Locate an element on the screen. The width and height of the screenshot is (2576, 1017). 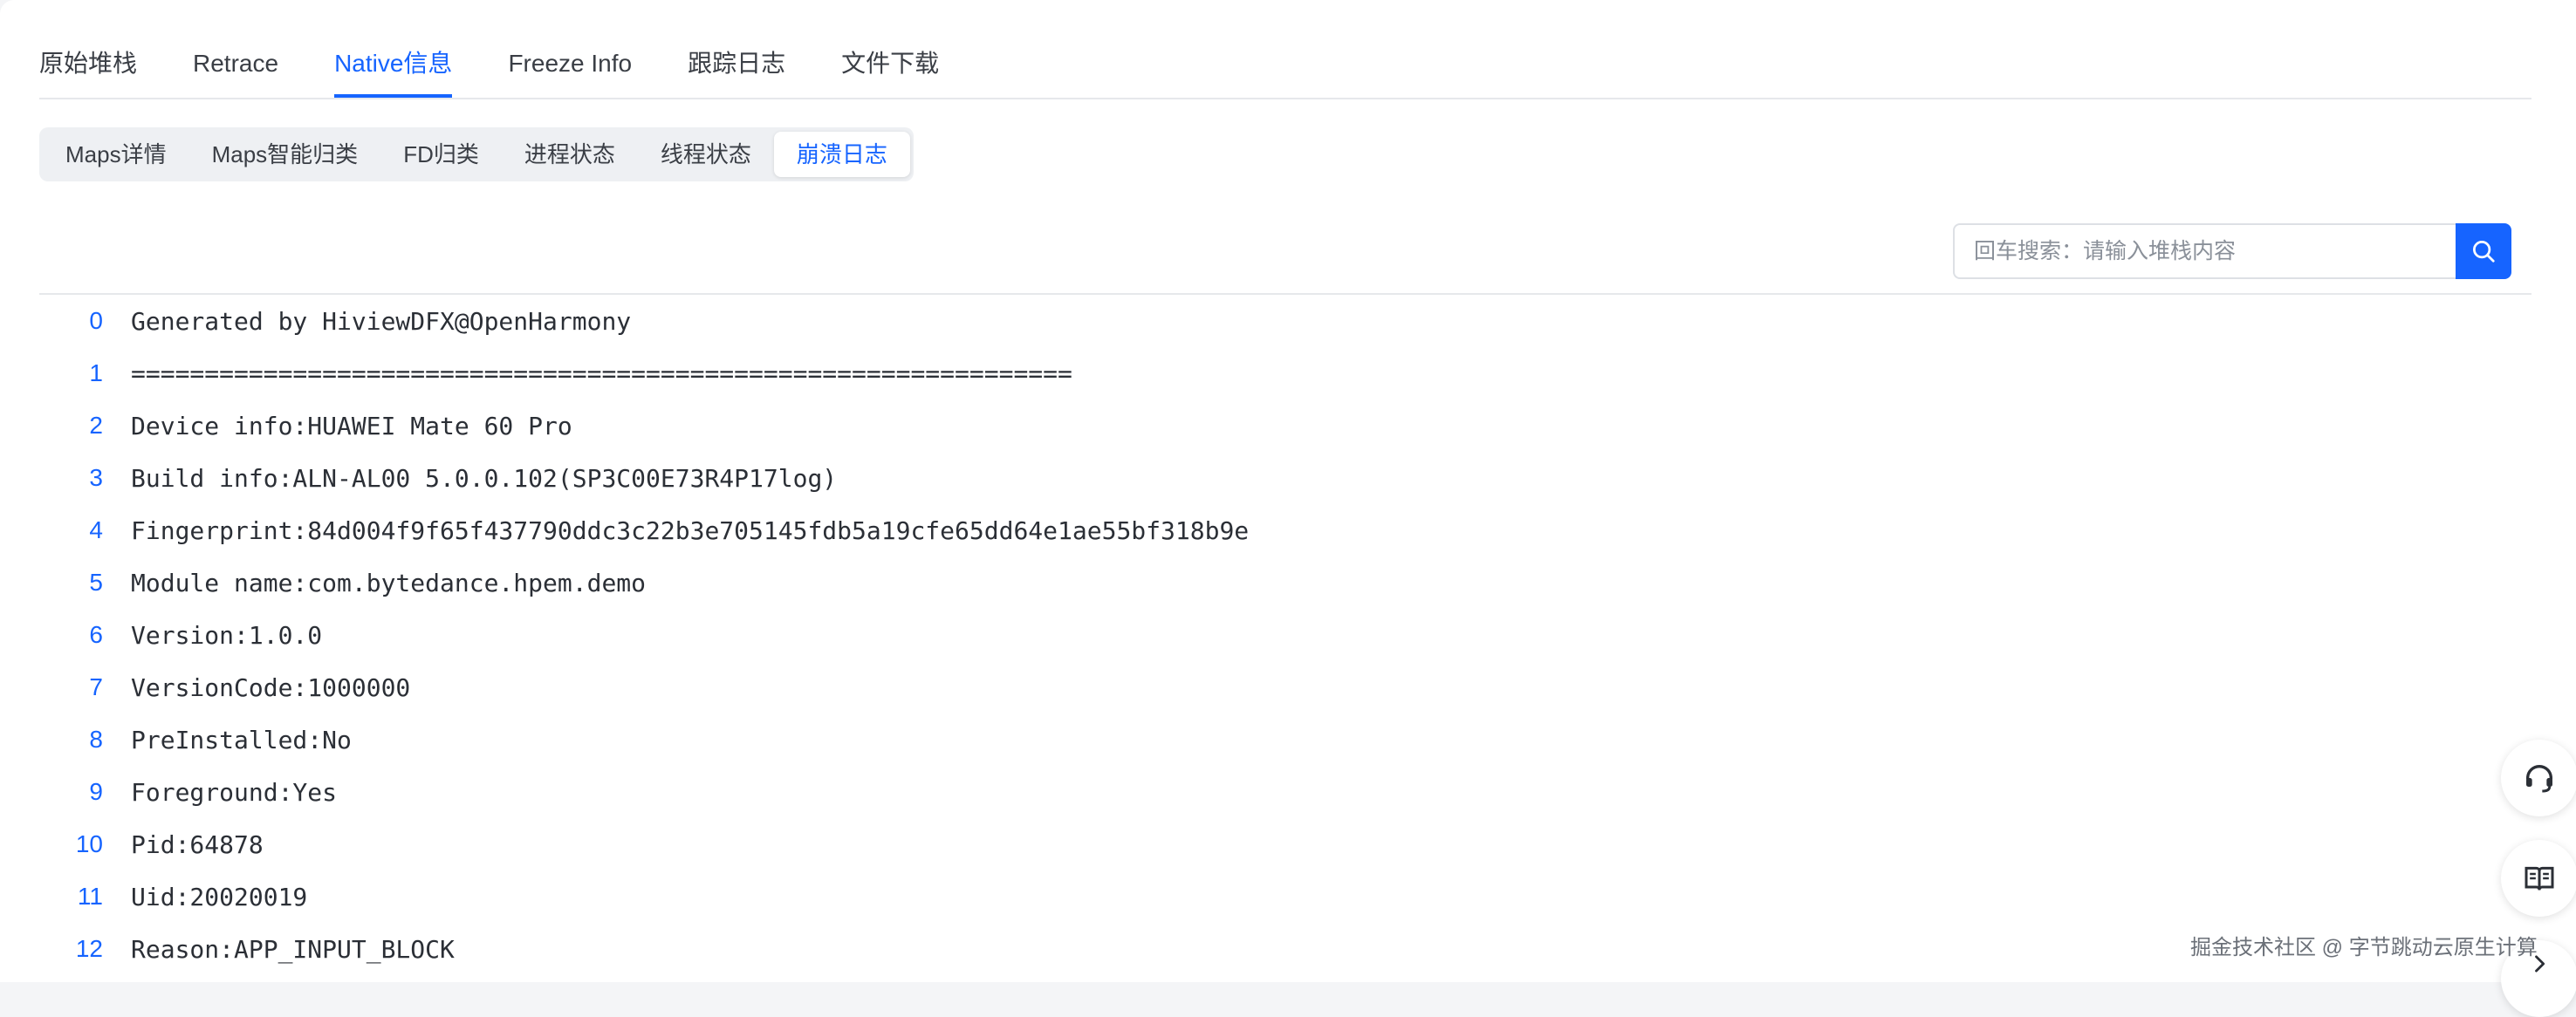
line-text: Uid:20020019 is located at coordinates (220, 897).